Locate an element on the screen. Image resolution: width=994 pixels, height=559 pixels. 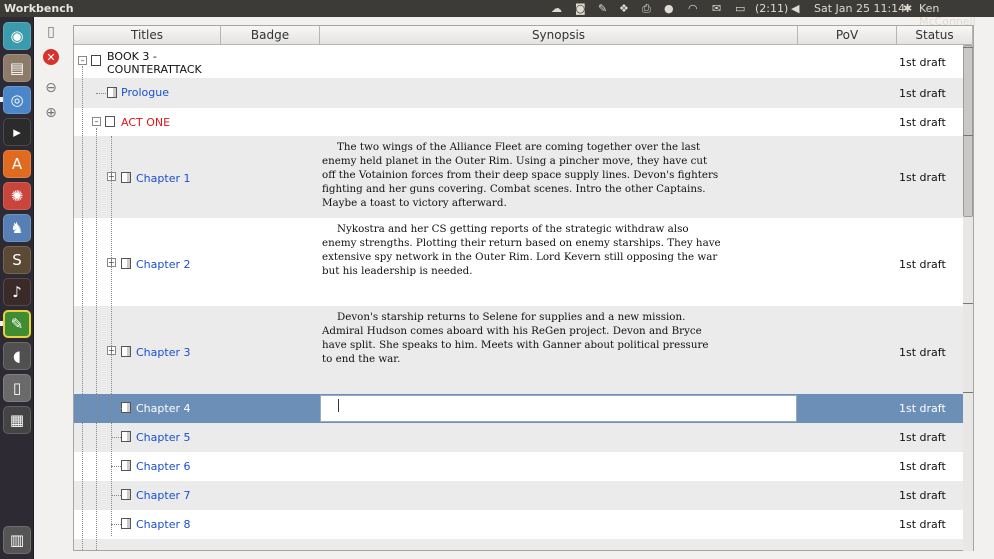
volume-icon: ◀ is located at coordinates (795, 8).